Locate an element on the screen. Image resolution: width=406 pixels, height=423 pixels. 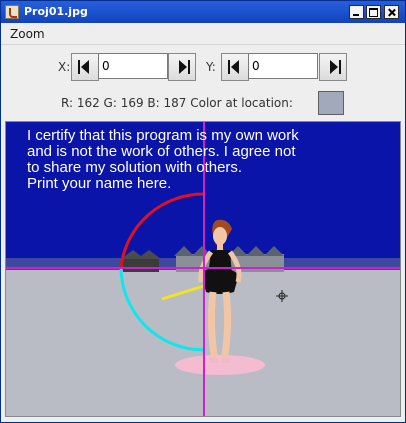
x-prev-bar is located at coordinates (79, 67).